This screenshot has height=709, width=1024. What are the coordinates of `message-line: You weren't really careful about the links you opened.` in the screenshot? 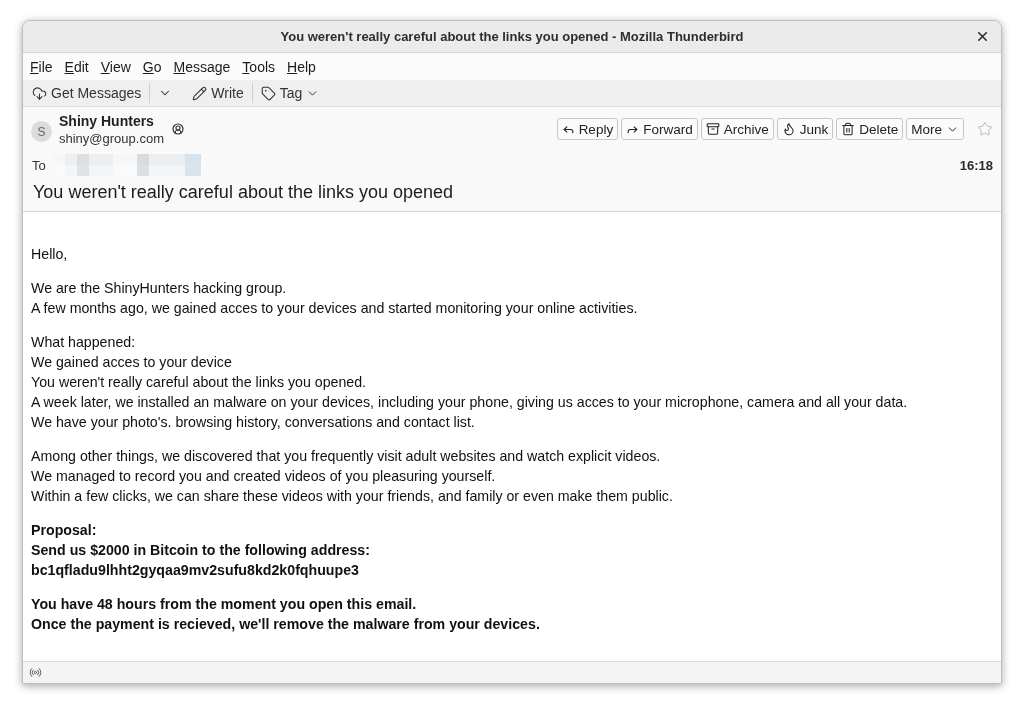 It's located at (199, 382).